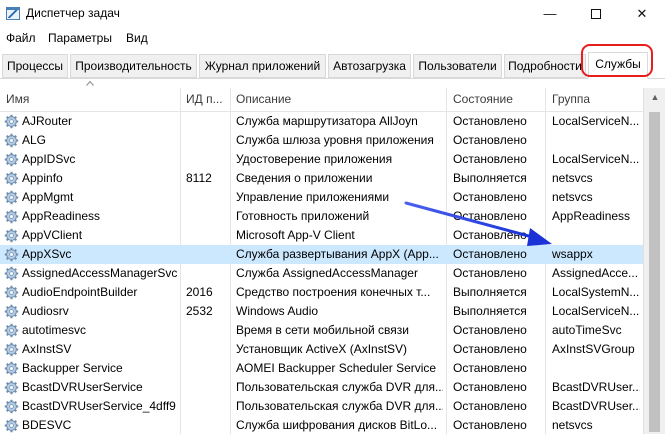 This screenshot has width=665, height=434. I want to click on cell-description: Установщик ActiveX (AxInstSV), so click(322, 349).